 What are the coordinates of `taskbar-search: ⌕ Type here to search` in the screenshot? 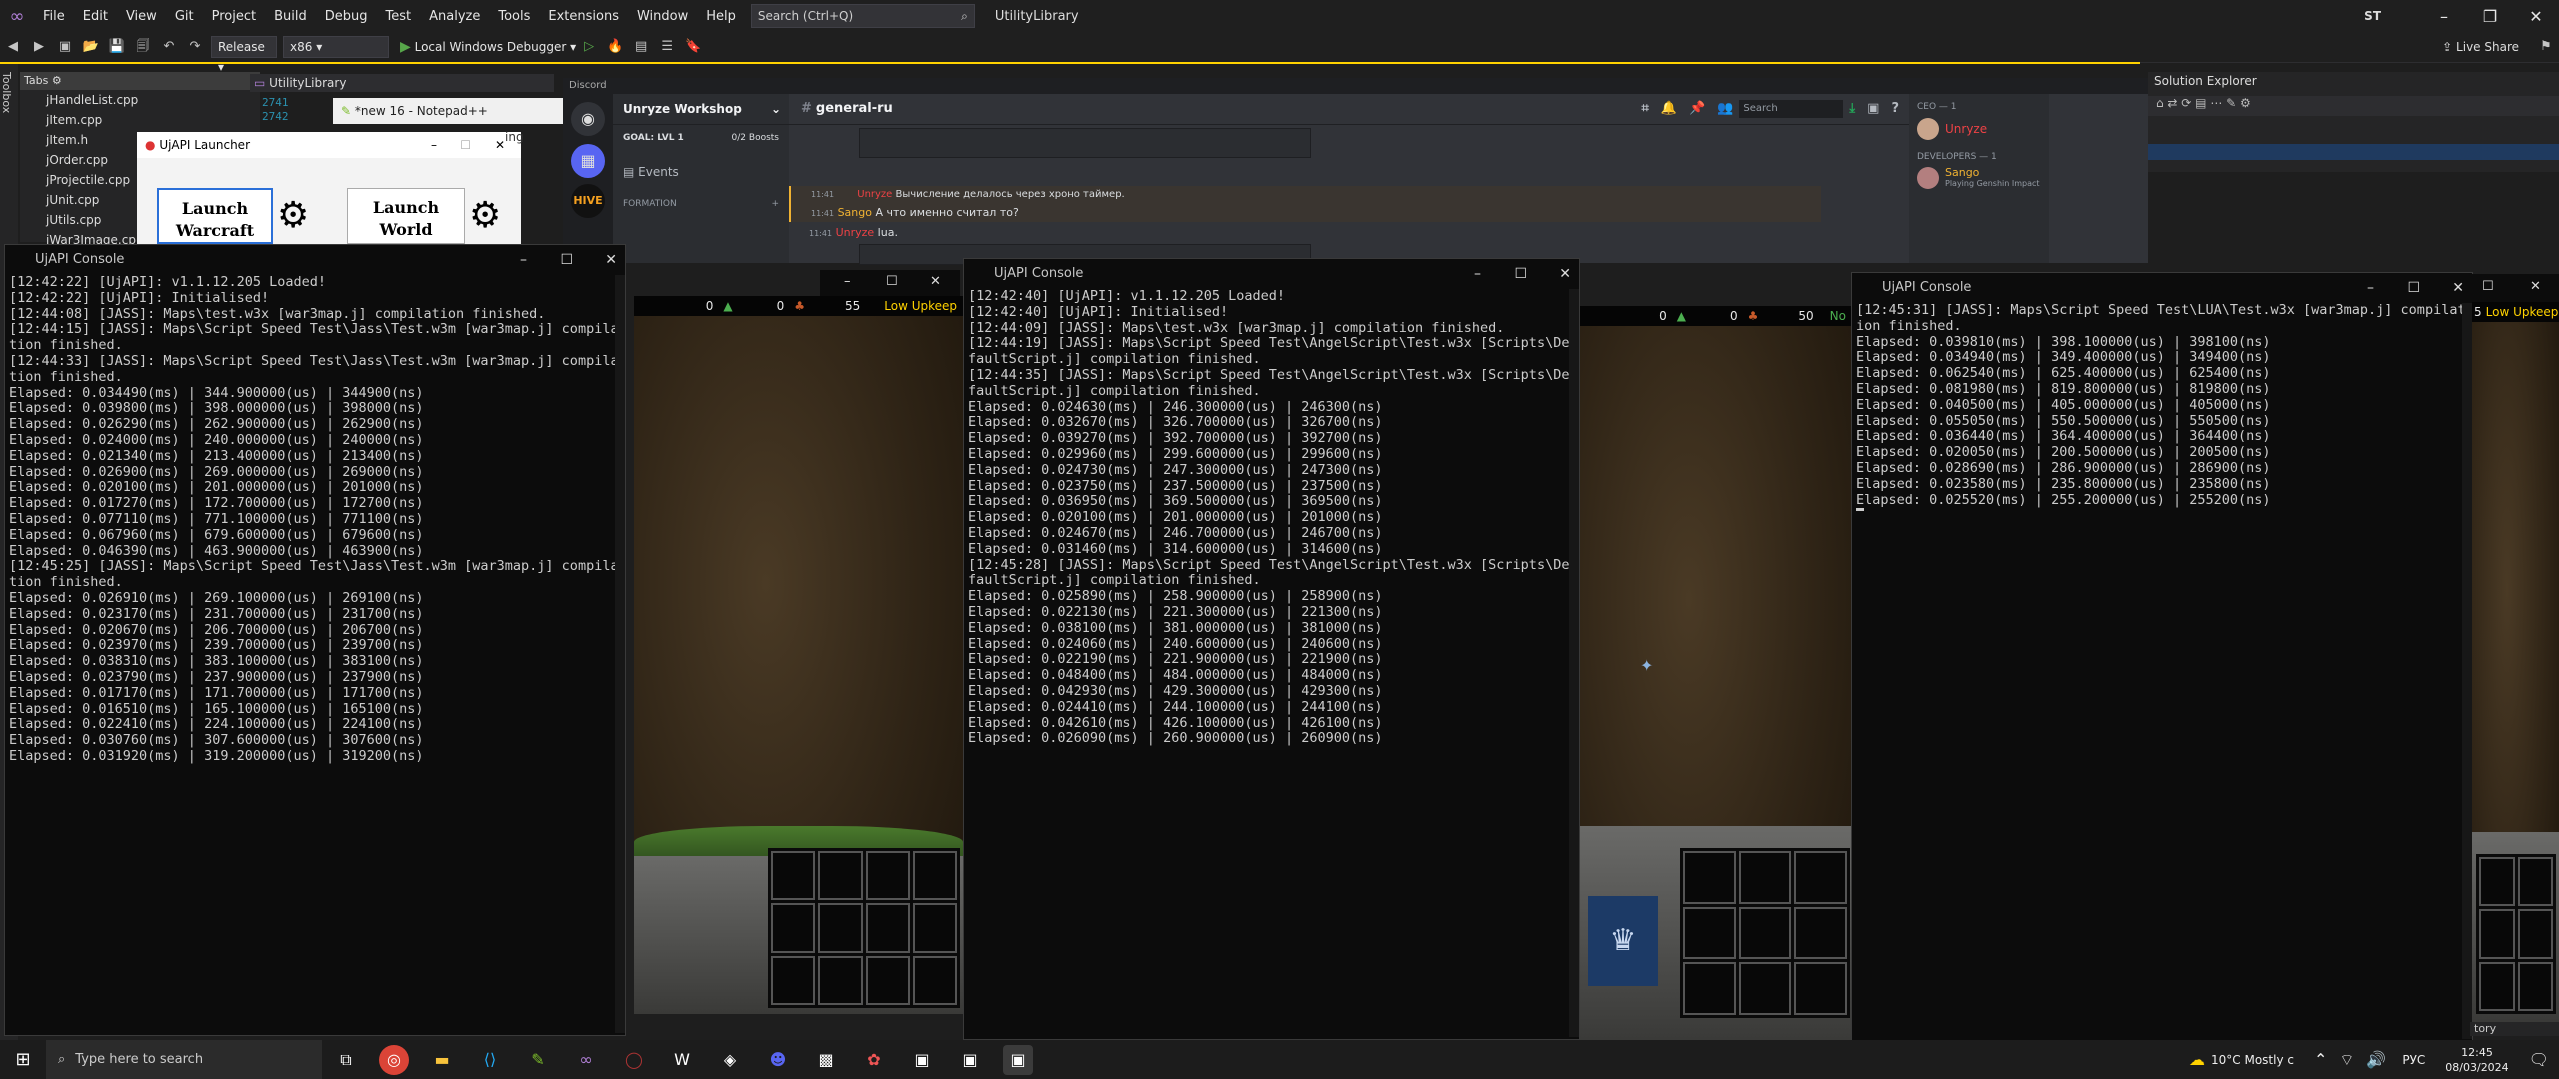 It's located at (184, 1059).